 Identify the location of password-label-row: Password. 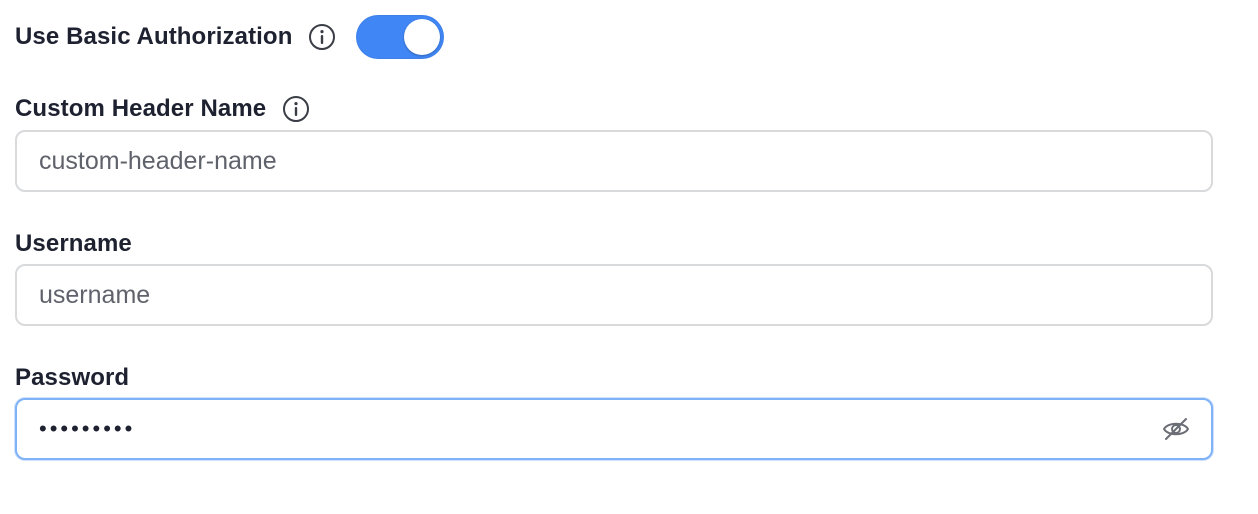
(72, 378).